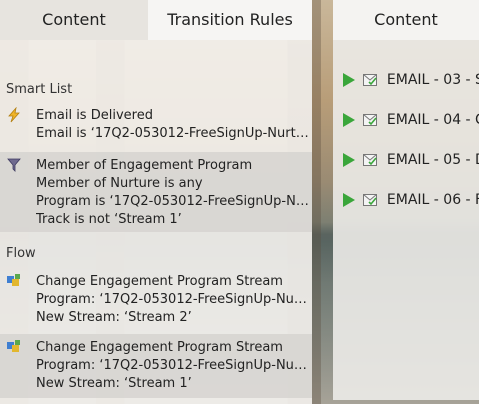 The height and width of the screenshot is (404, 479). What do you see at coordinates (432, 80) in the screenshot?
I see `email-label: EMAIL - 03 - Su` at bounding box center [432, 80].